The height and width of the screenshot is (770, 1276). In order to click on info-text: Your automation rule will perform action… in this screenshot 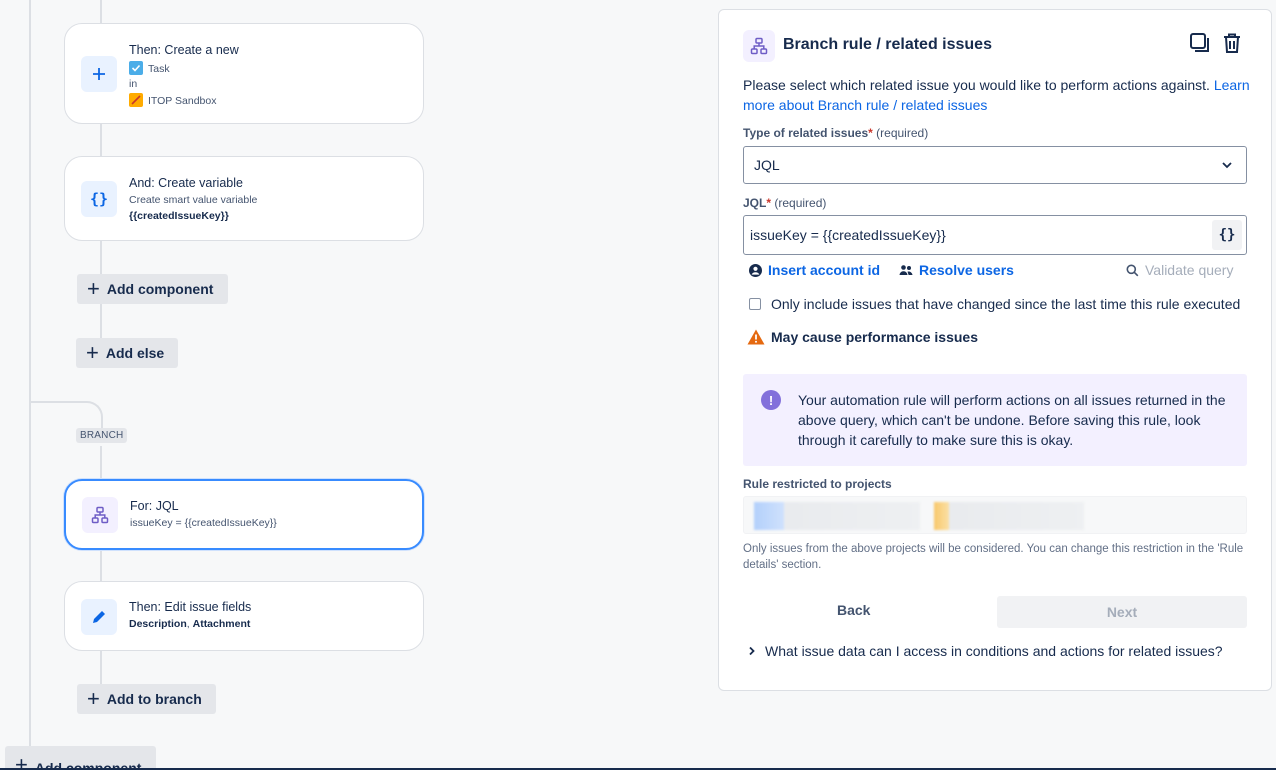, I will do `click(1012, 420)`.